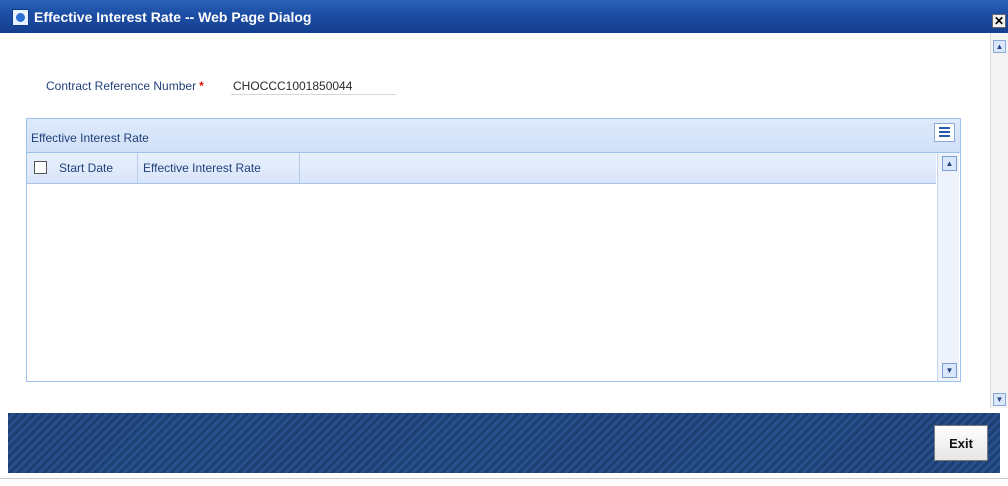  Describe the element at coordinates (944, 132) in the screenshot. I see `list-view-icon` at that location.